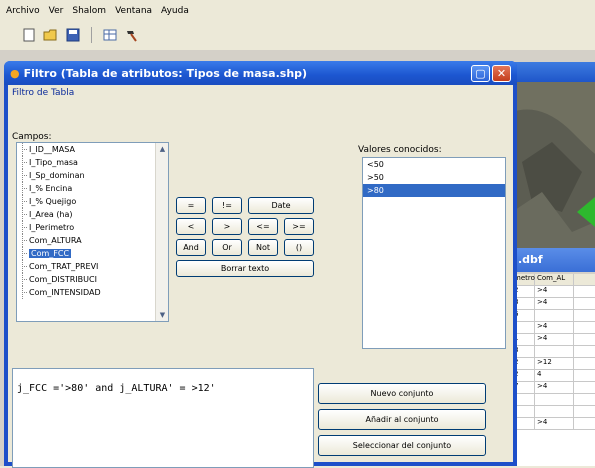 This screenshot has height=468, width=595. Describe the element at coordinates (480, 73) in the screenshot. I see `restore-button: ▢` at that location.